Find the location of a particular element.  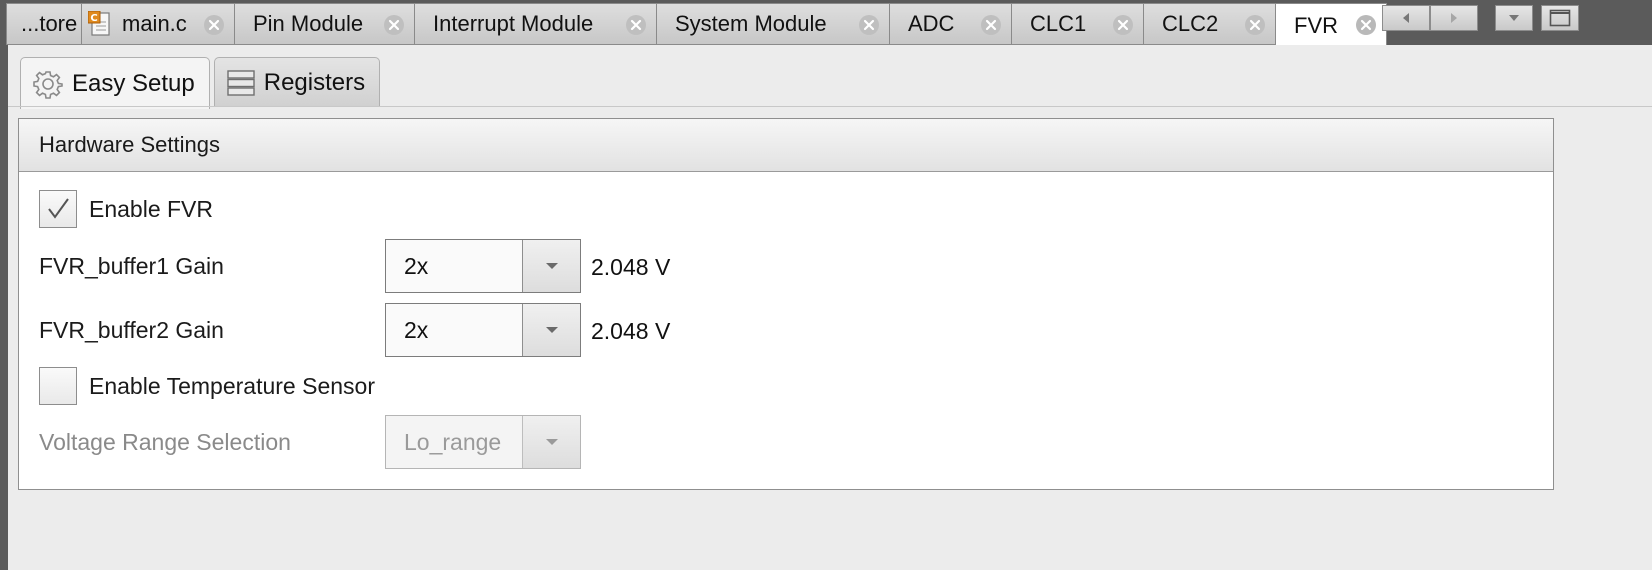

buffer2-gain-select: 2x is located at coordinates (483, 330).